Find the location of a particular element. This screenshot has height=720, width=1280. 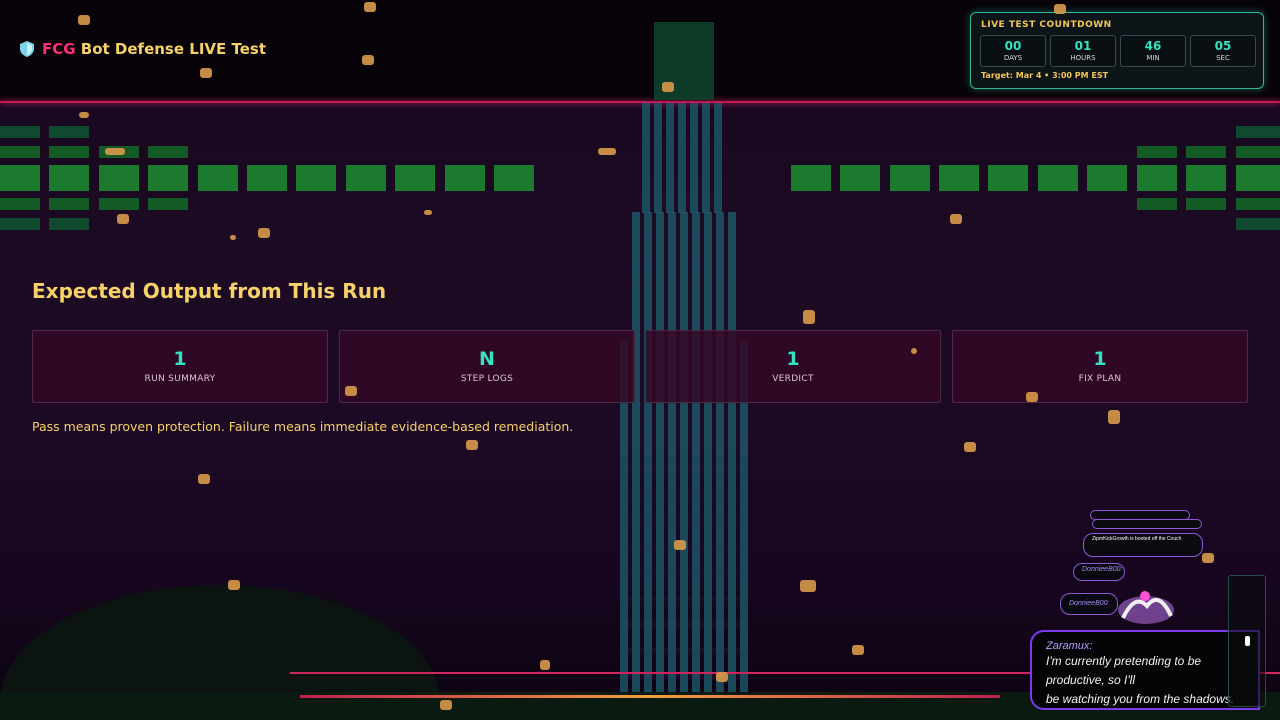

countdown-target: Target: Mar 4 • 3:00 PM EST is located at coordinates (1045, 75).